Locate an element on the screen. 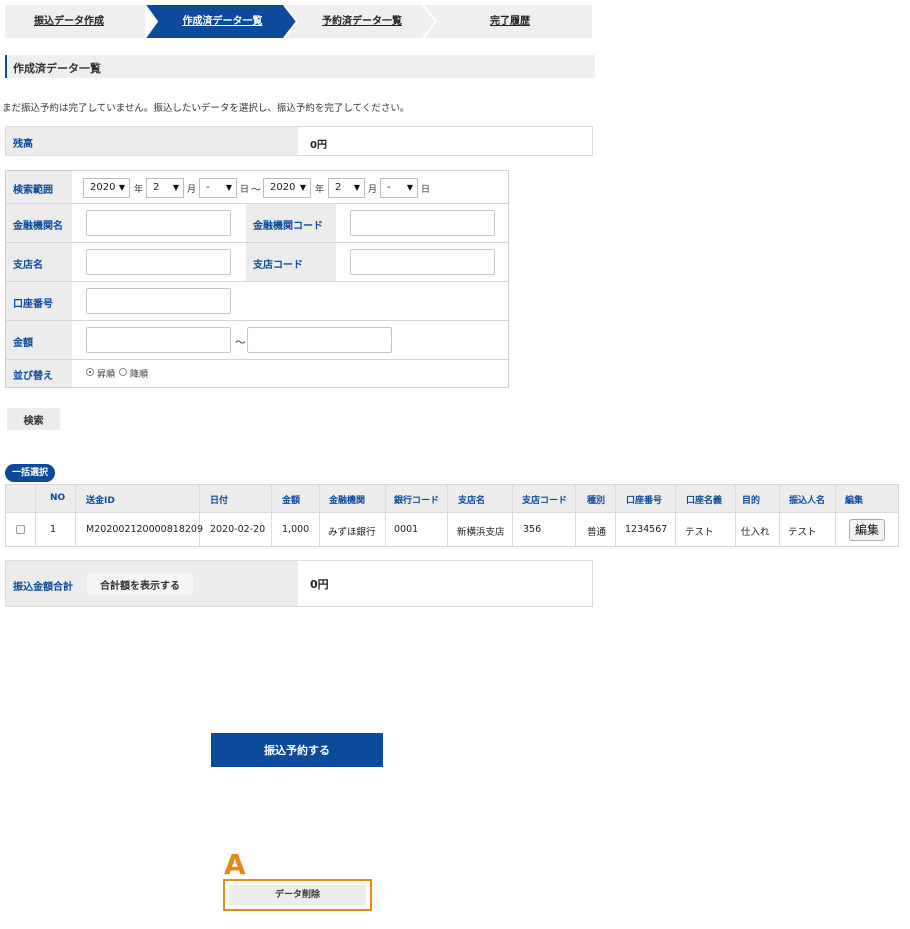 This screenshot has width=910, height=929. section-title: 作成済データ一覧 is located at coordinates (57, 68).